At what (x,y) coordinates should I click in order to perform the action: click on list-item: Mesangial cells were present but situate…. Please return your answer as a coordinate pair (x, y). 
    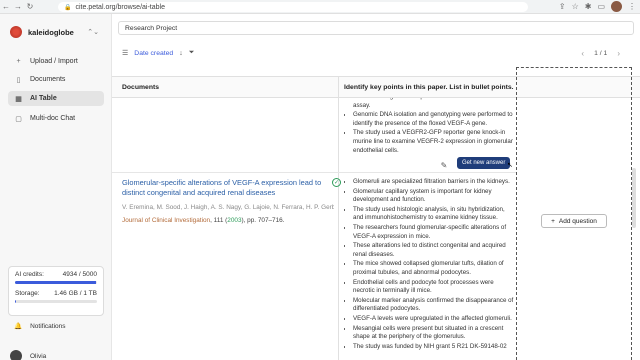
    Looking at the image, I should click on (434, 333).